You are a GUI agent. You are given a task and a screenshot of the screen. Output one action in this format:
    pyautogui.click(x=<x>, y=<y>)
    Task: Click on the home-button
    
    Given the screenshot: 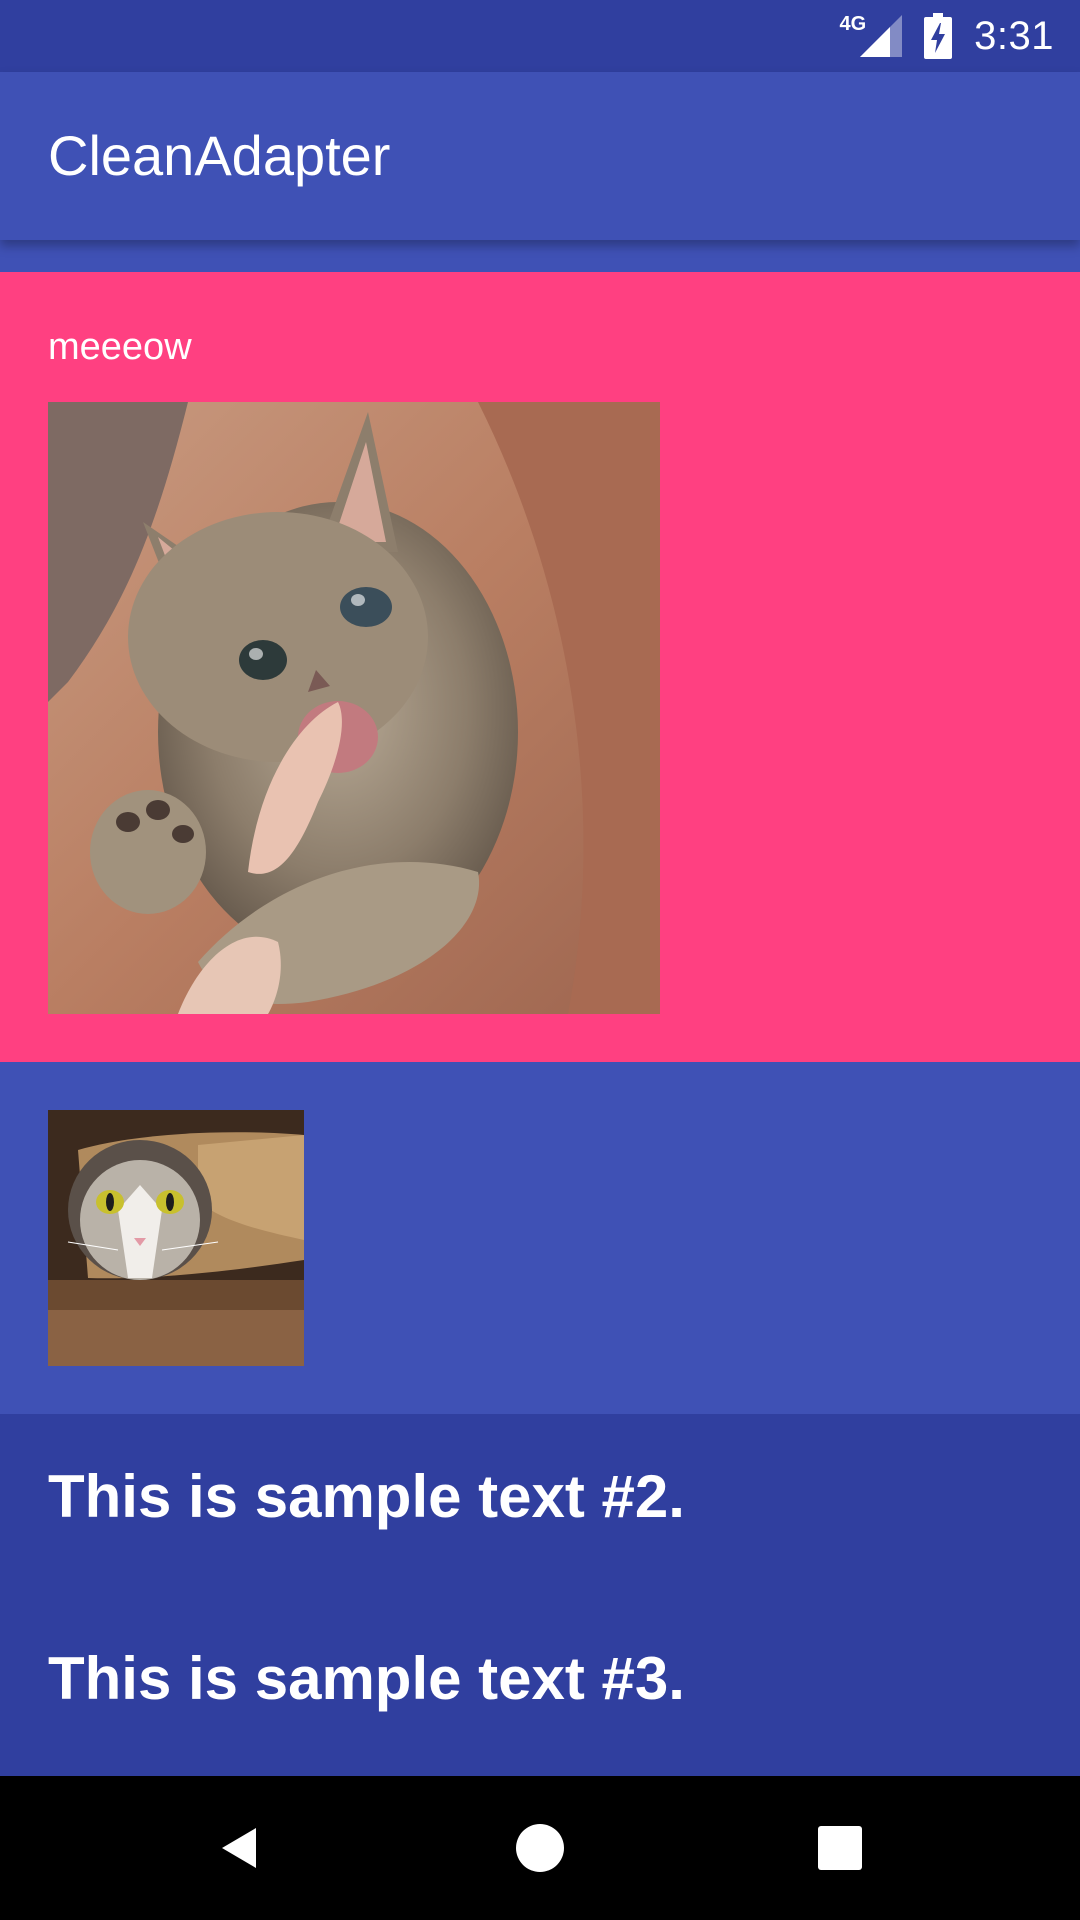 What is the action you would take?
    pyautogui.click(x=540, y=1848)
    